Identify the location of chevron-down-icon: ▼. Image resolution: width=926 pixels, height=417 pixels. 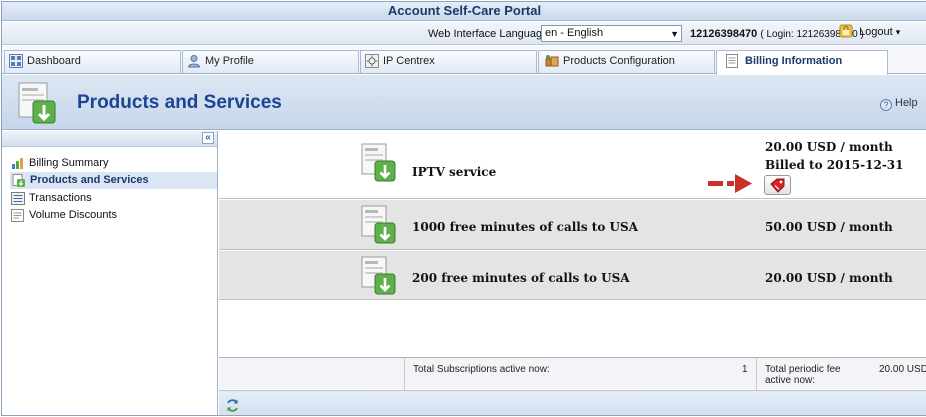
(674, 34).